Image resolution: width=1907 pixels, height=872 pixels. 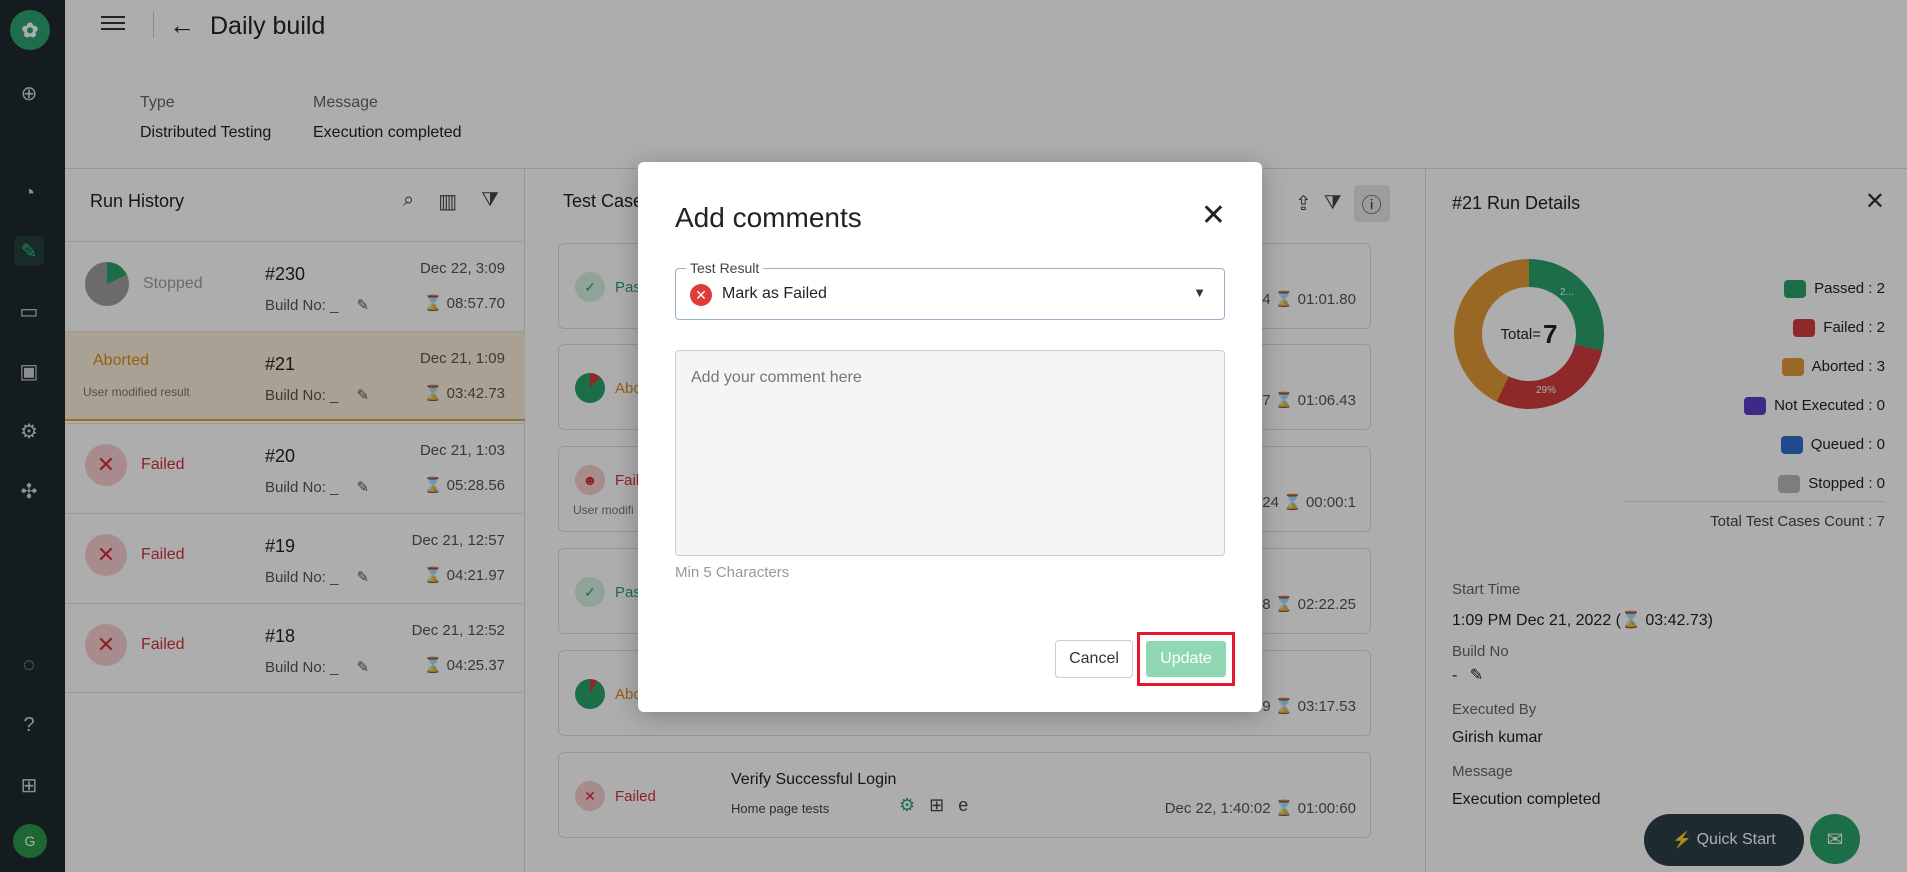 I want to click on cancel-button: Cancel, so click(x=1094, y=659).